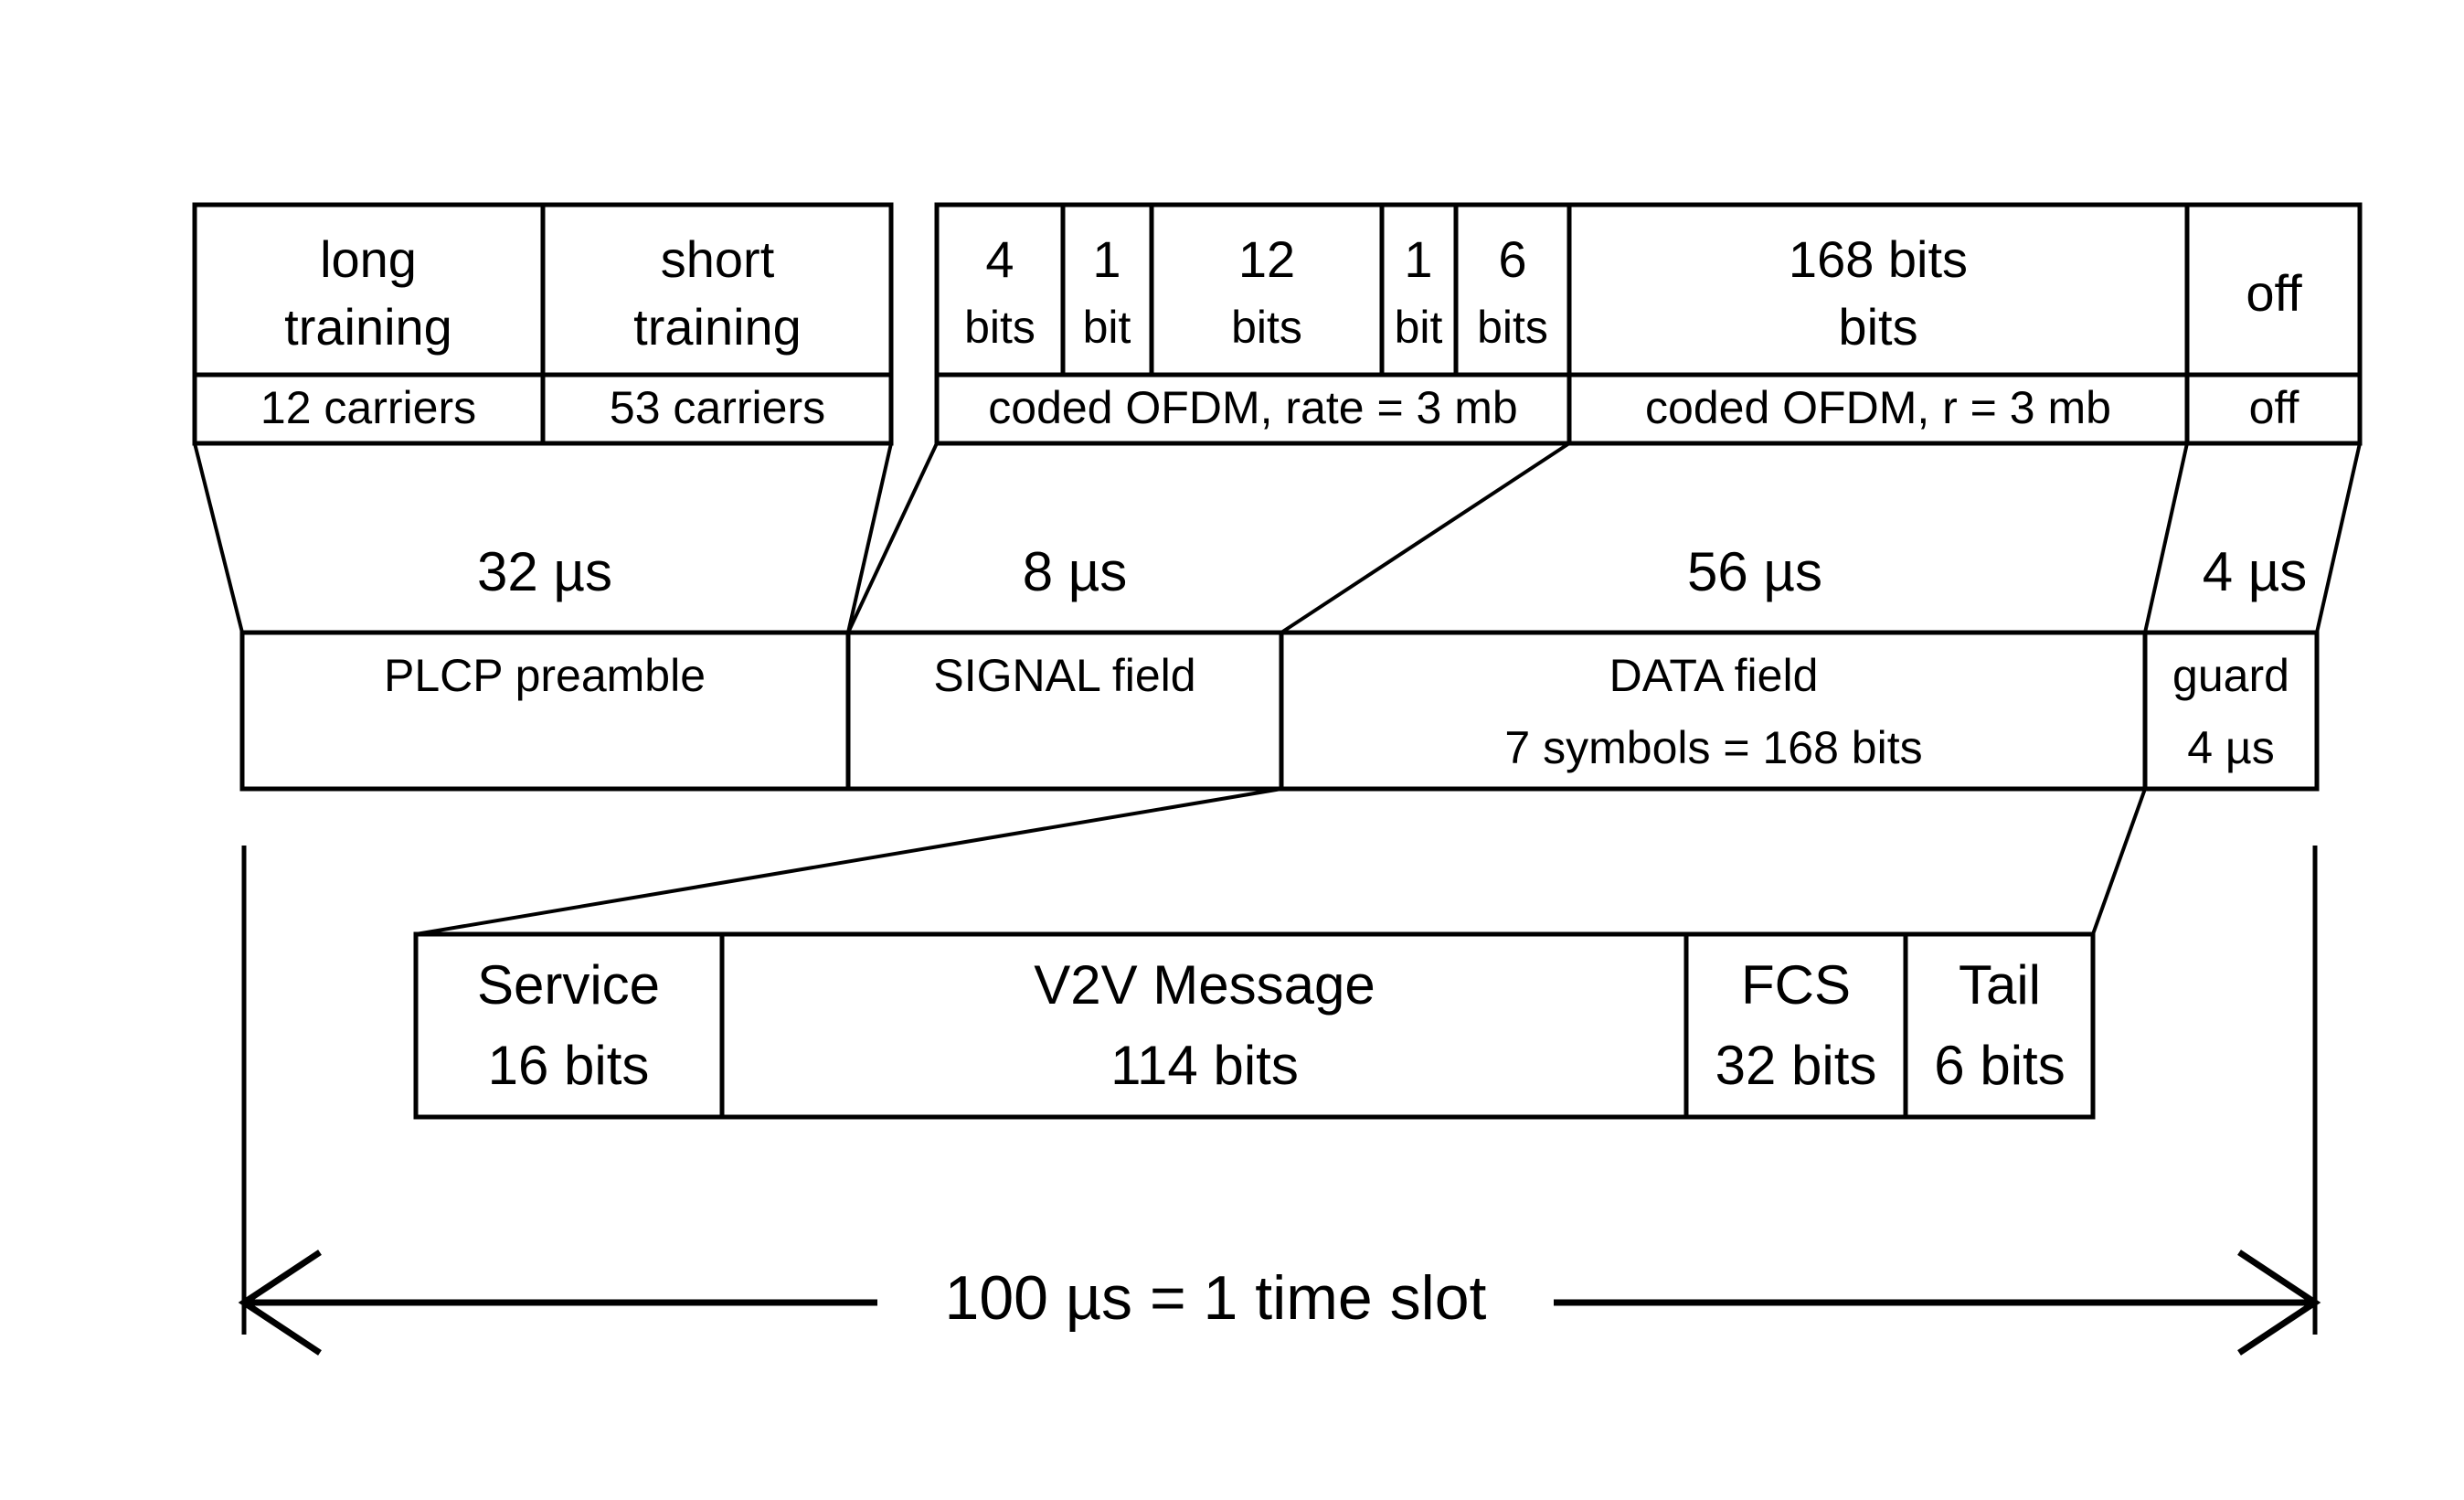  What do you see at coordinates (1512, 259) in the screenshot?
I see `signal-tail-count: 6` at bounding box center [1512, 259].